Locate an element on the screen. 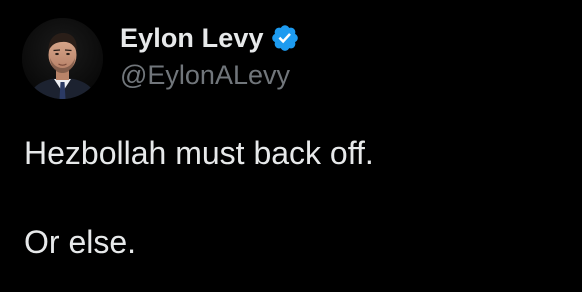 The image size is (582, 292). author-handle: @EylonALevy is located at coordinates (205, 75).